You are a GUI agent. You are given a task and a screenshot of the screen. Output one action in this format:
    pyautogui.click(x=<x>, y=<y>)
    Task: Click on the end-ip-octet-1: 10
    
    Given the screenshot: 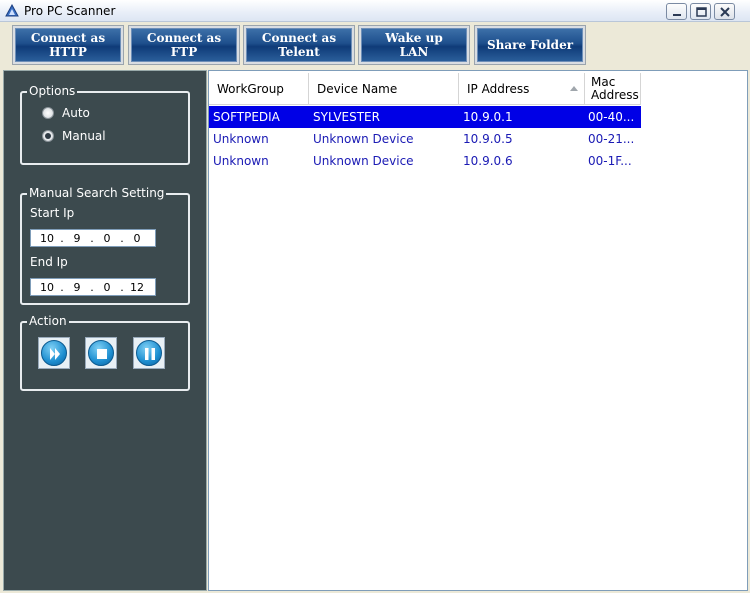 What is the action you would take?
    pyautogui.click(x=47, y=287)
    